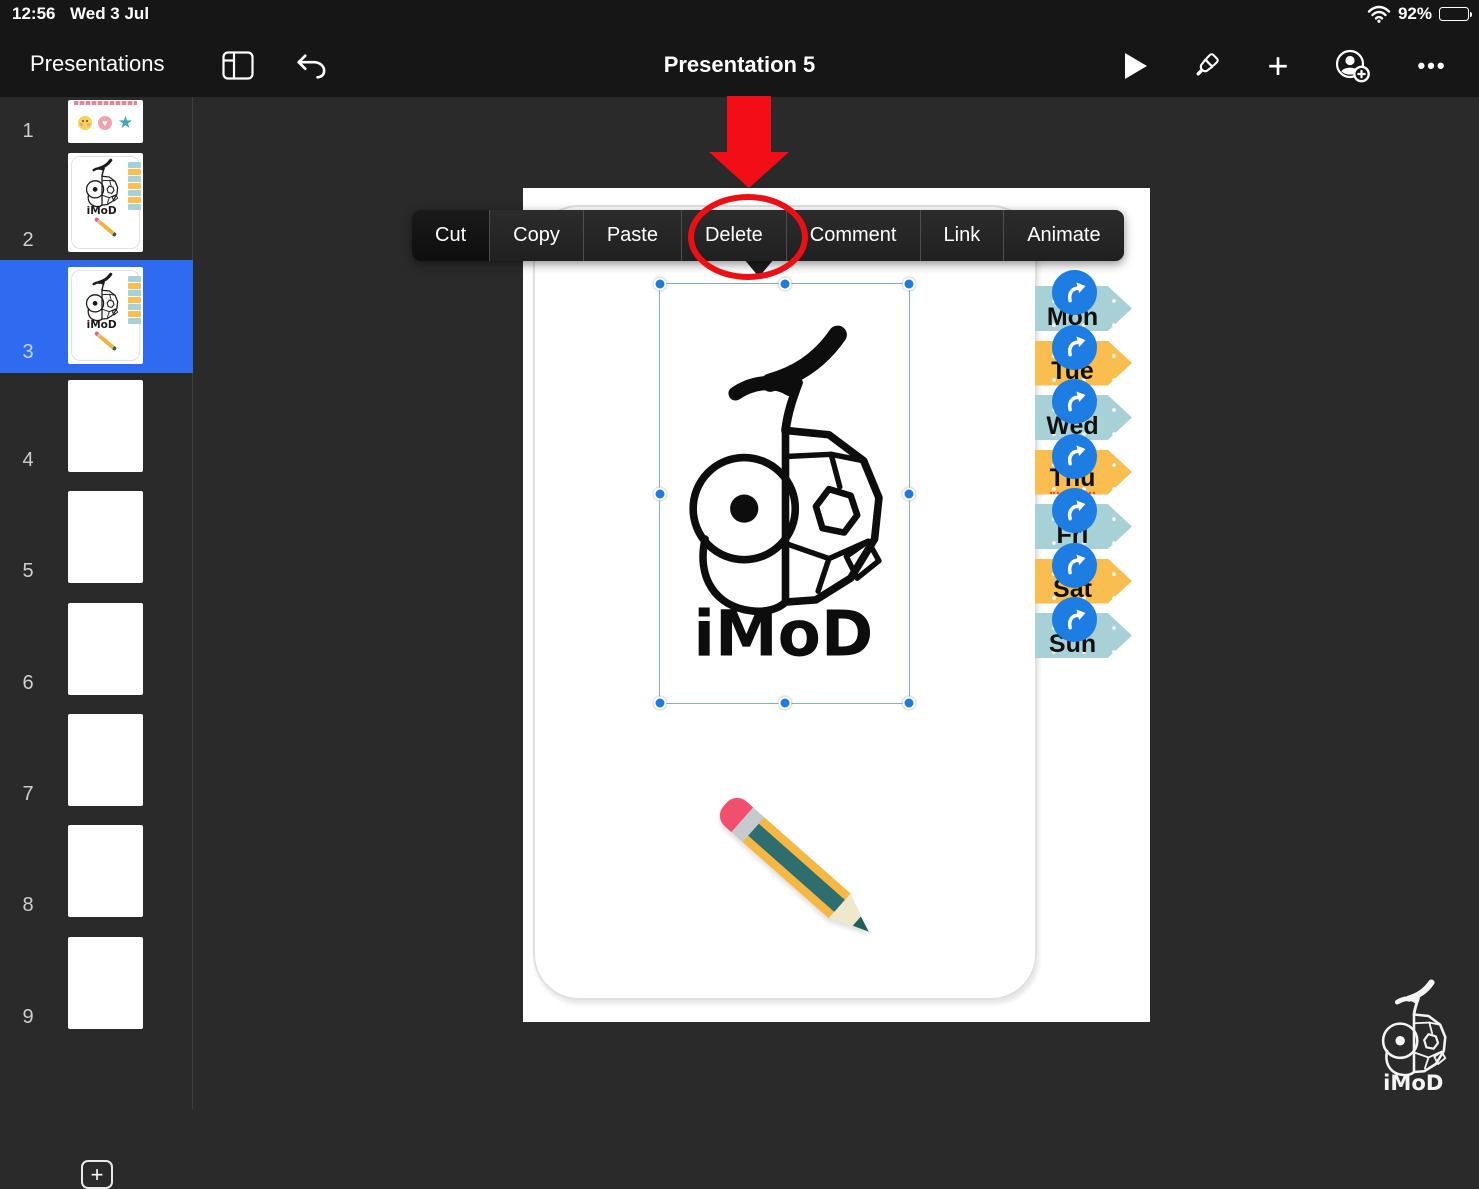 This screenshot has width=1479, height=1189. What do you see at coordinates (28, 571) in the screenshot?
I see `slide-number-5: 5` at bounding box center [28, 571].